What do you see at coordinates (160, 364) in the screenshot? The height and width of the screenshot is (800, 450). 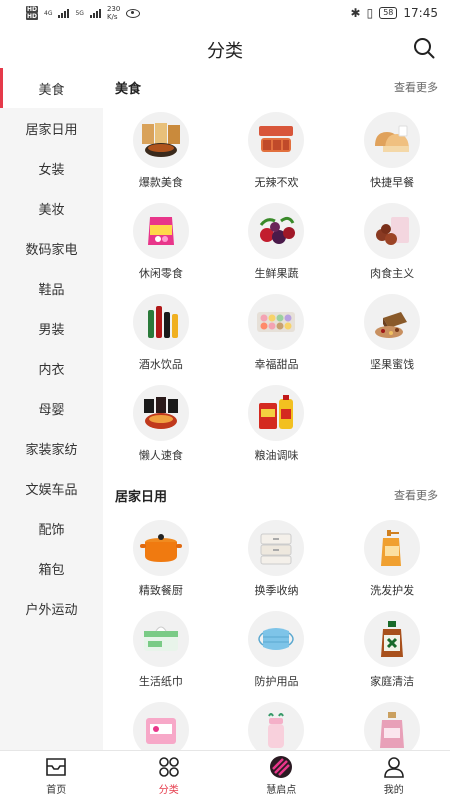 I see `subcategory-label: 酒水饮品` at bounding box center [160, 364].